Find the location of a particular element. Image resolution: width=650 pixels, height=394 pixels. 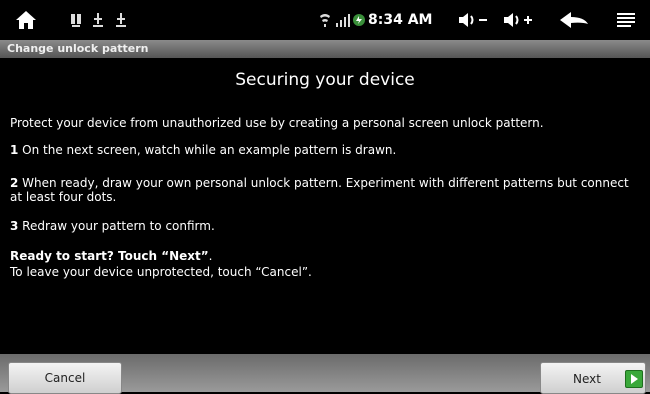

cancel-label: Cancel is located at coordinates (65, 378).